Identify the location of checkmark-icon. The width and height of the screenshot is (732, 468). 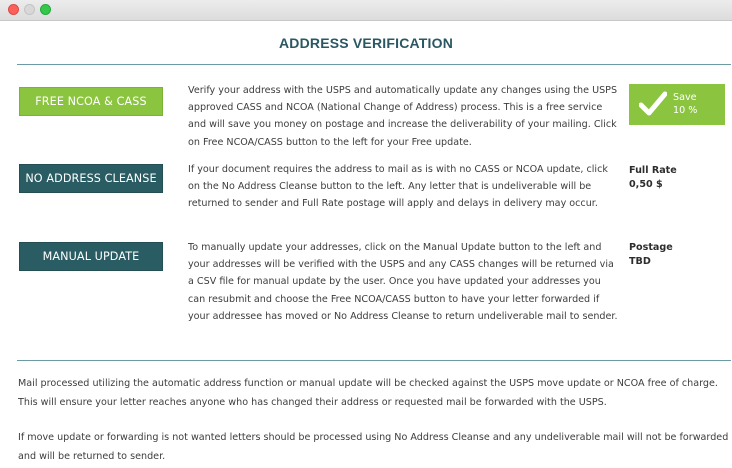
(653, 103).